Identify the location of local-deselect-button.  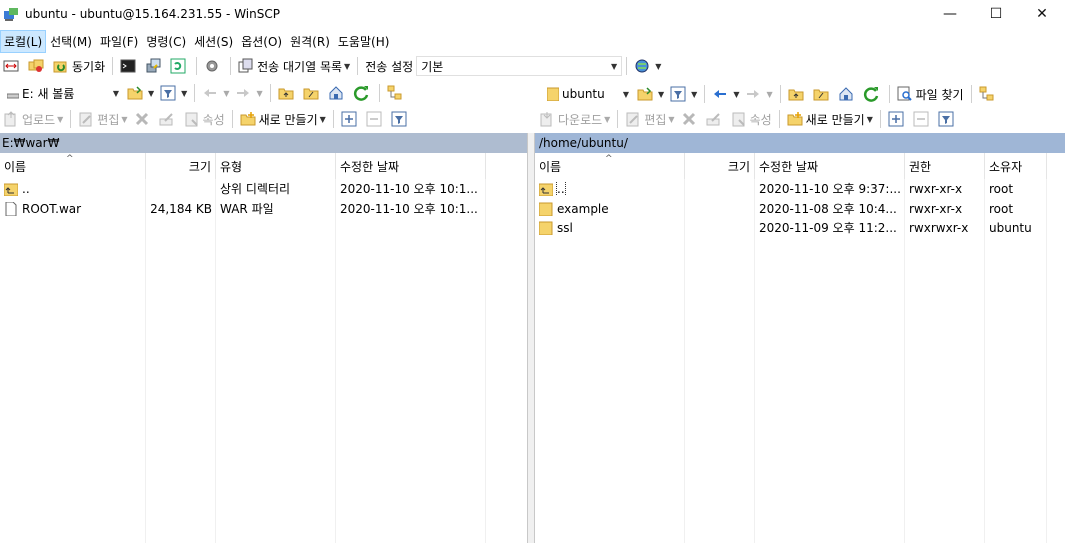
(375, 119).